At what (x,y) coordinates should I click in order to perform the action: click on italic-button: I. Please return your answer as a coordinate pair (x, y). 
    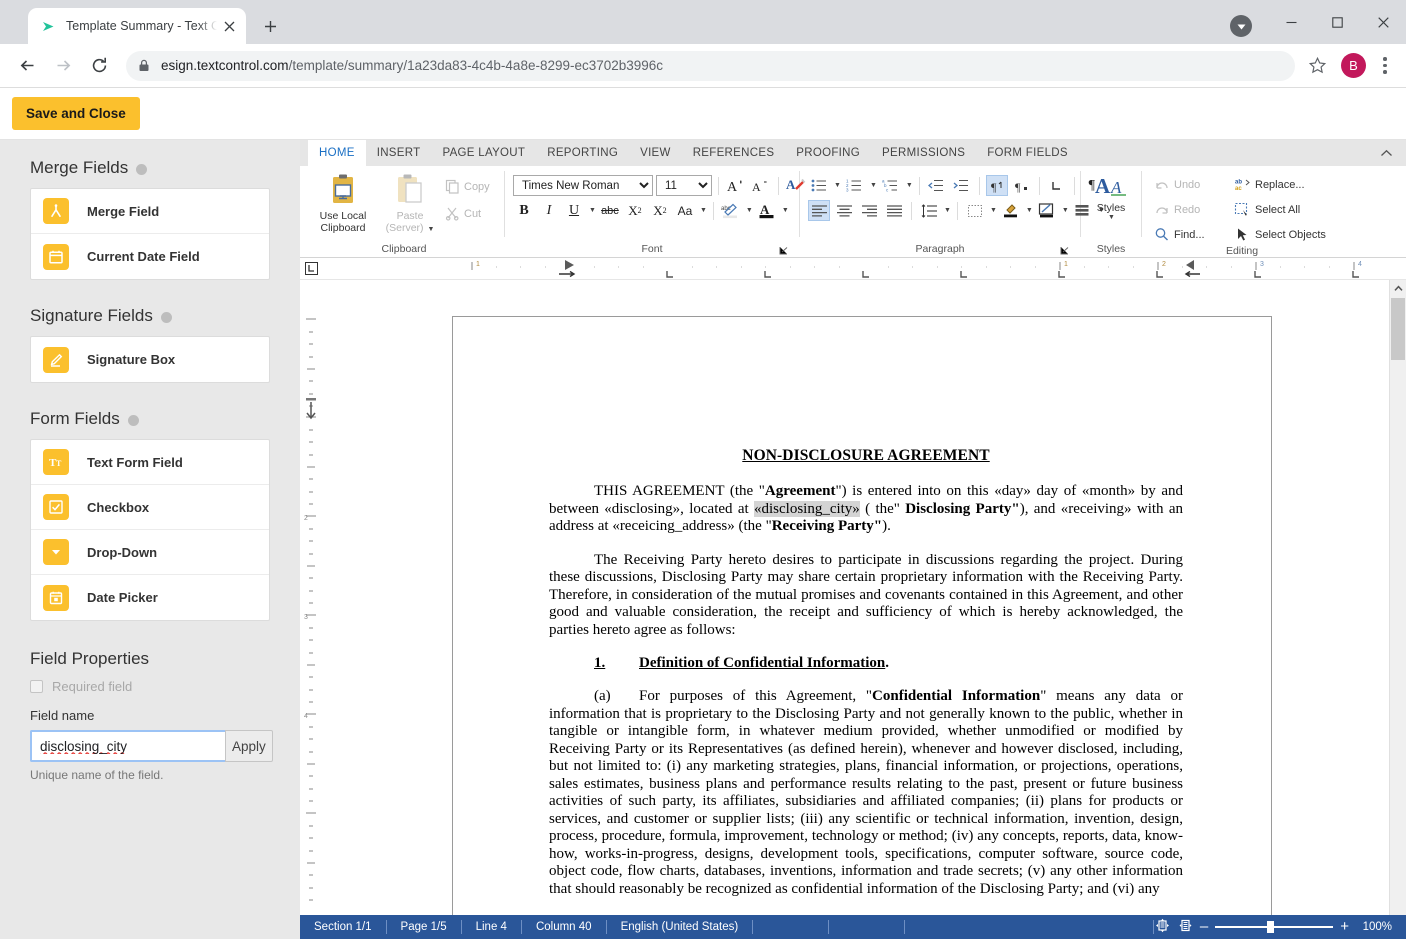
    Looking at the image, I should click on (549, 210).